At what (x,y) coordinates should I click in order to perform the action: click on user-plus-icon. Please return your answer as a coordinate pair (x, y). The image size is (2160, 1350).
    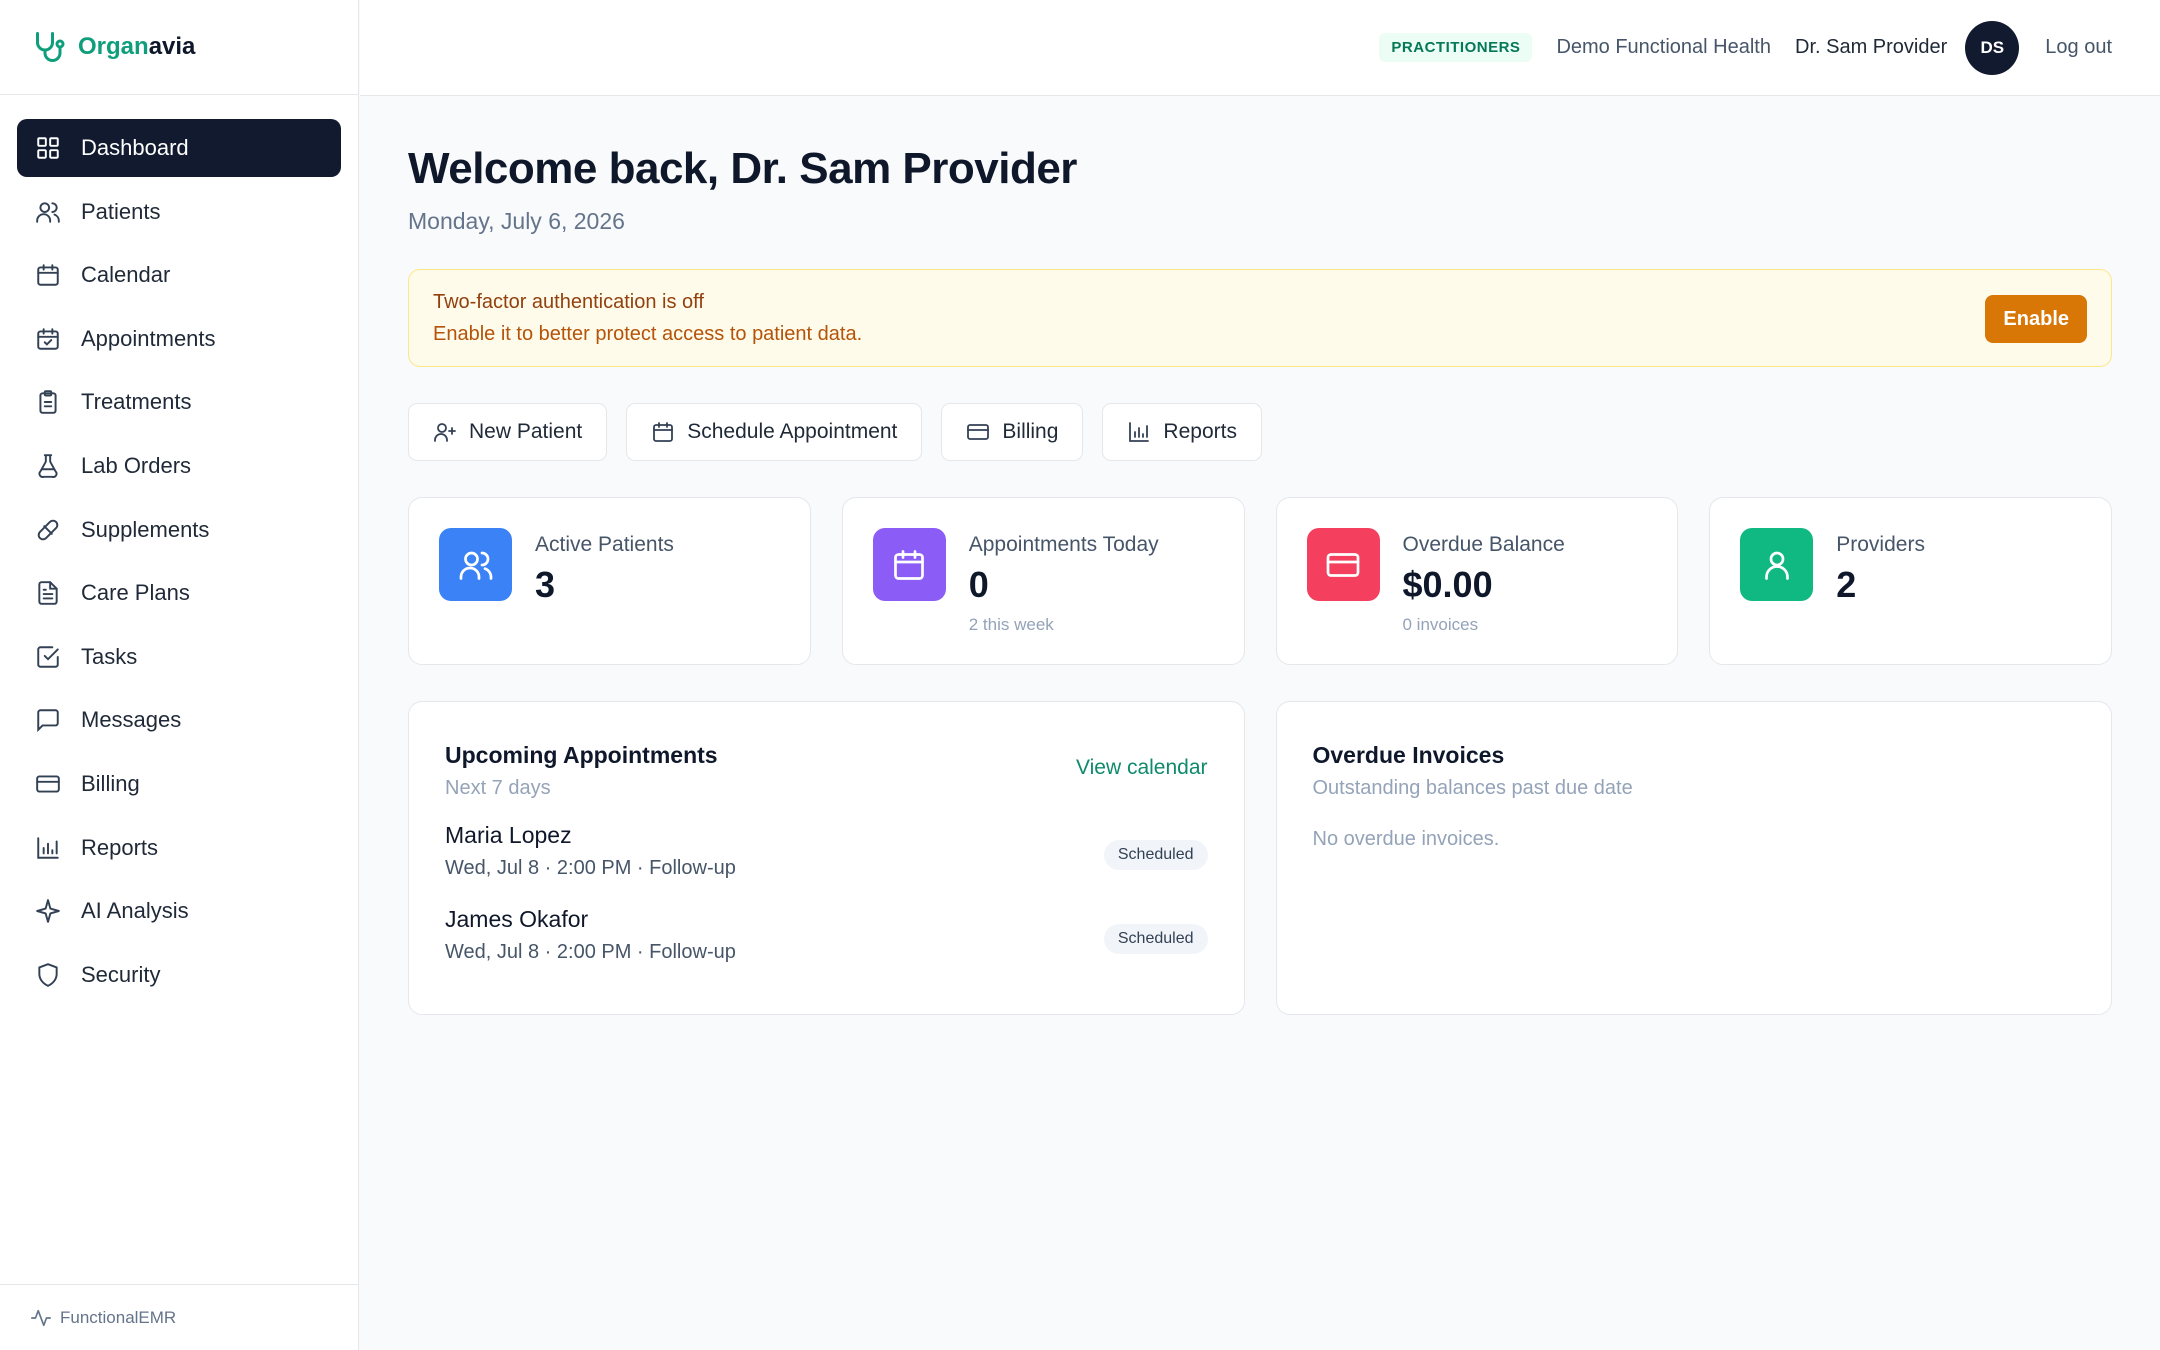
    Looking at the image, I should click on (445, 432).